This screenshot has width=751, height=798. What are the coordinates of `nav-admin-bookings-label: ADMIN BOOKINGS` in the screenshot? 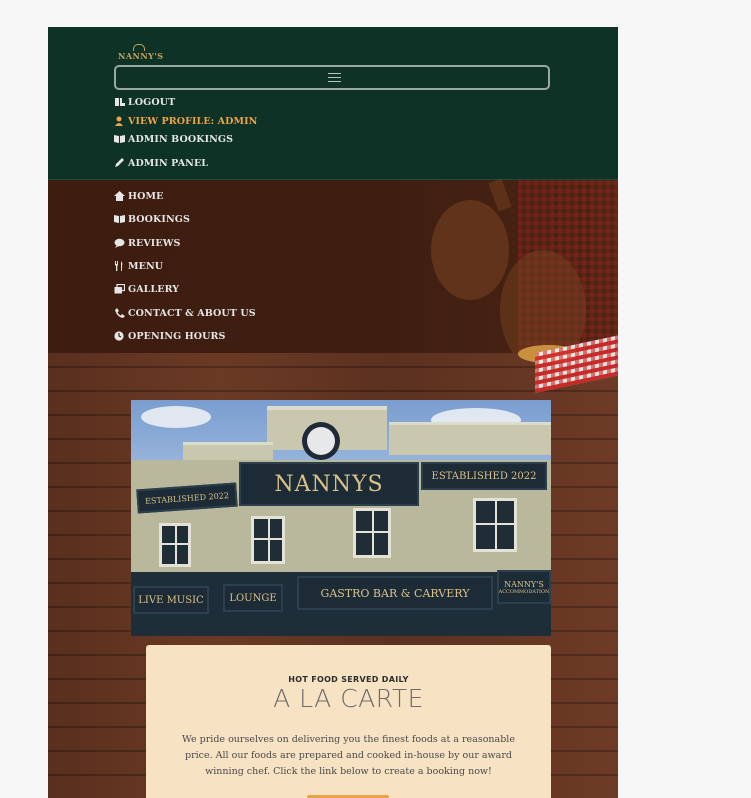 It's located at (181, 139).